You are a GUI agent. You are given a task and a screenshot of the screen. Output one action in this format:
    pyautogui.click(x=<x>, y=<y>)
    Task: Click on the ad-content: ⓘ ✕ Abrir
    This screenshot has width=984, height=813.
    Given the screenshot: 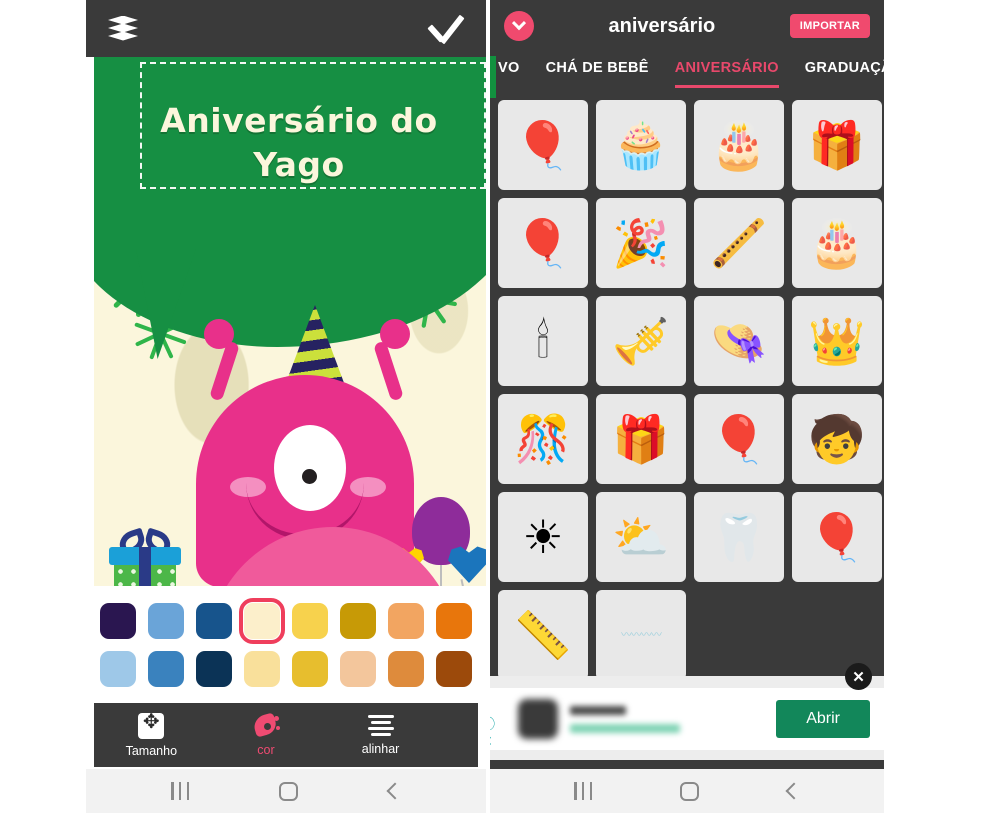 What is the action you would take?
    pyautogui.click(x=687, y=719)
    